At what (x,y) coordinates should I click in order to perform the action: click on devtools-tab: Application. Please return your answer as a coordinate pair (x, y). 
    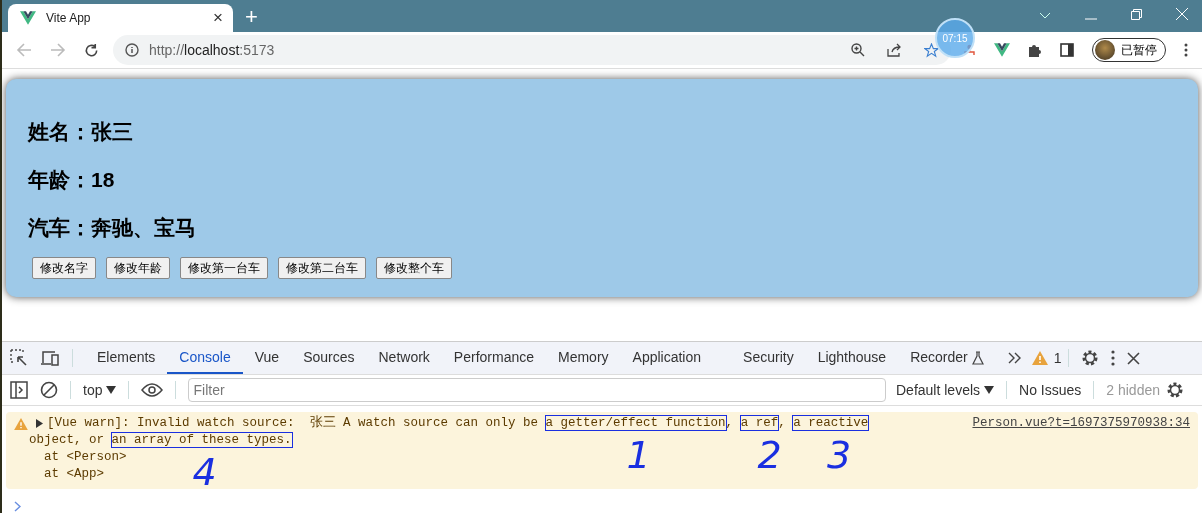
    Looking at the image, I should click on (667, 358).